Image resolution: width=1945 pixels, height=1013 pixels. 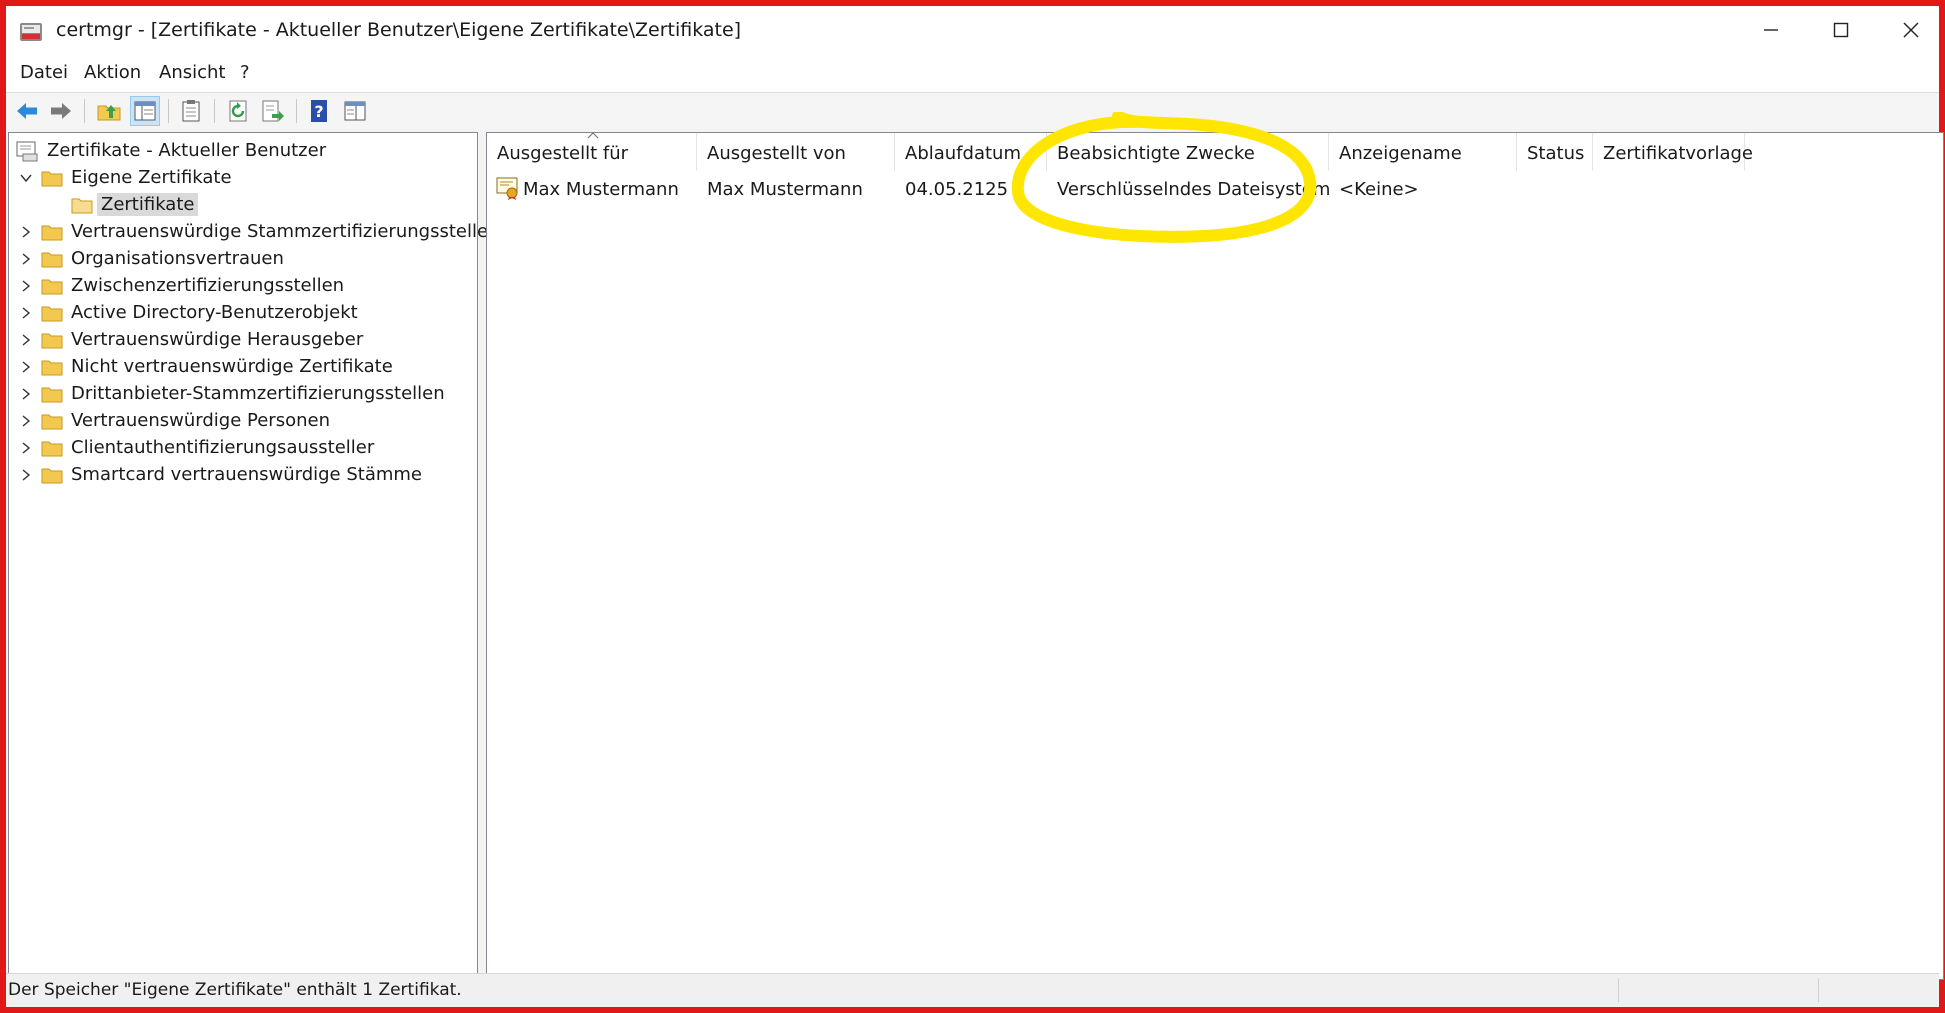 I want to click on back-button, so click(x=27, y=111).